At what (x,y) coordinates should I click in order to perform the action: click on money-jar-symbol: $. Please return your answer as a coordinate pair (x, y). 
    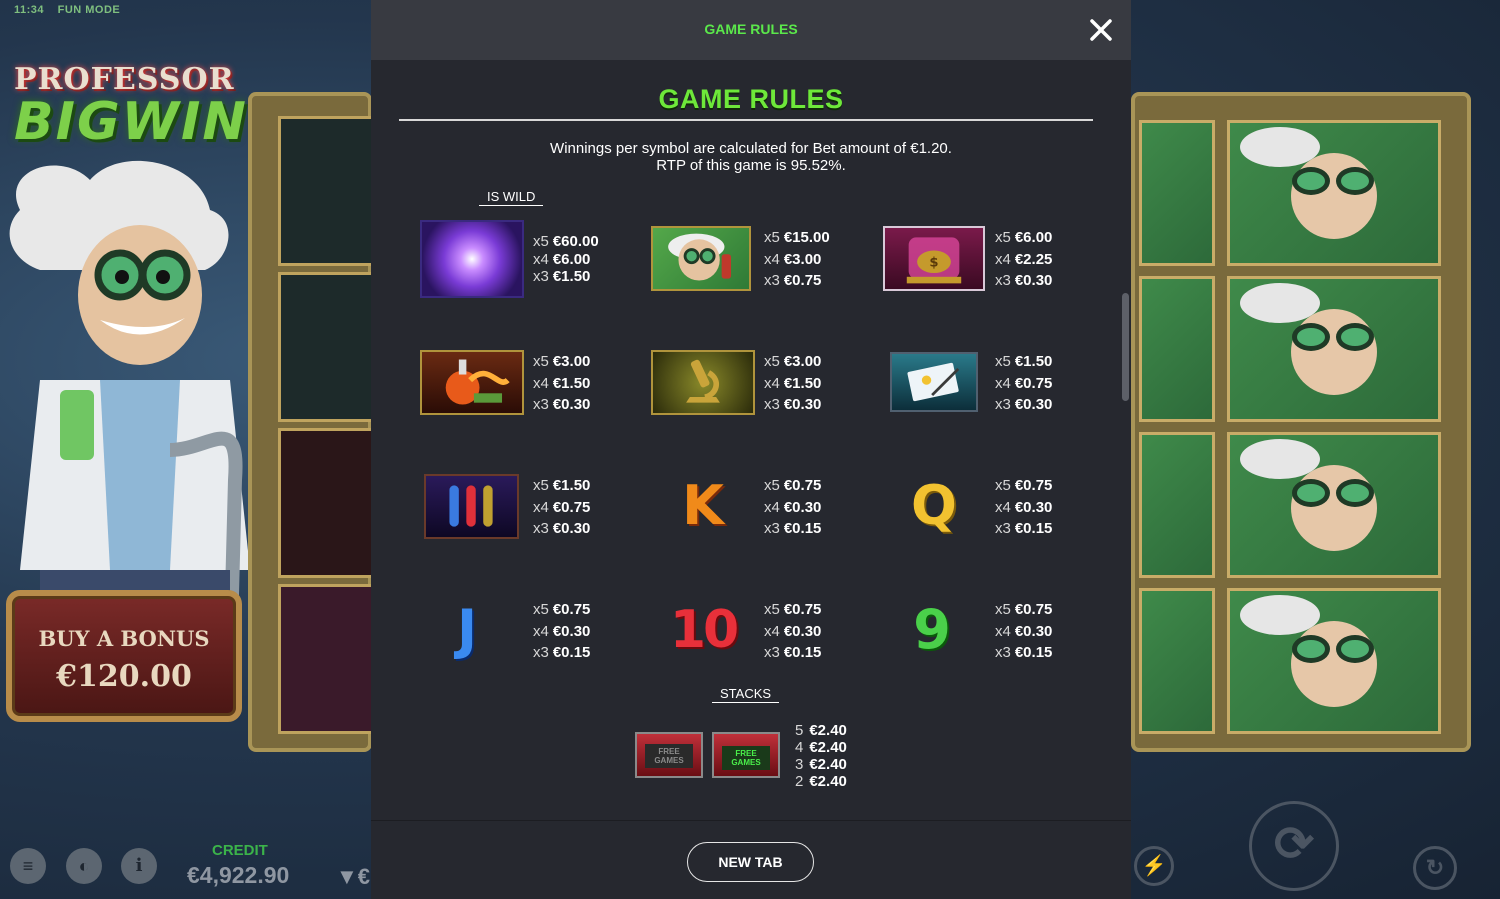
    Looking at the image, I should click on (934, 258).